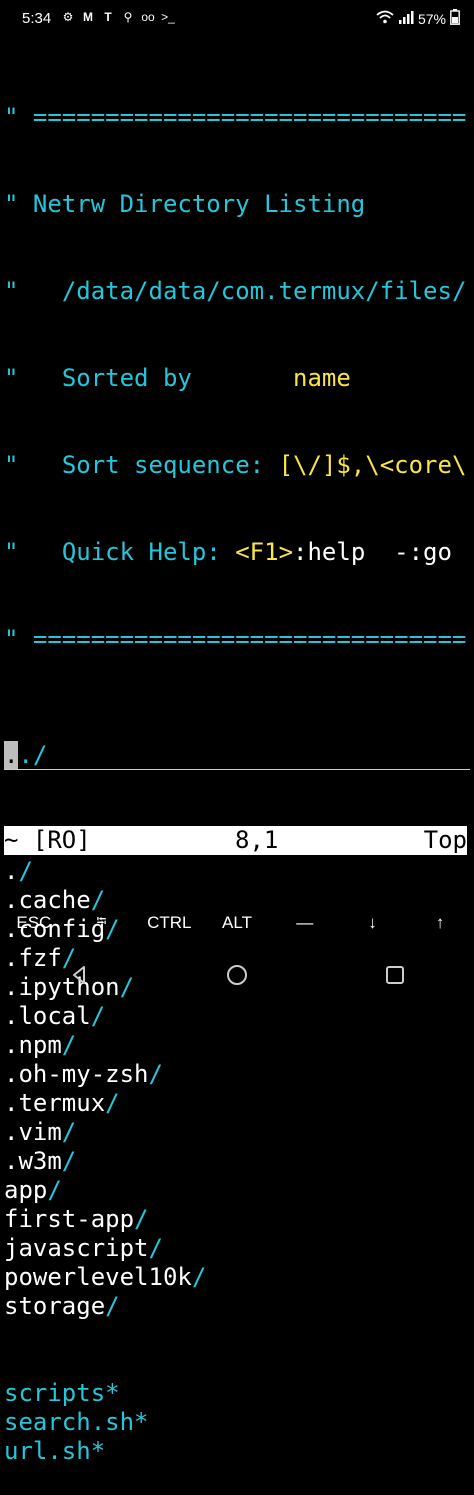  What do you see at coordinates (373, 923) in the screenshot?
I see `down-arrow-key: ↓` at bounding box center [373, 923].